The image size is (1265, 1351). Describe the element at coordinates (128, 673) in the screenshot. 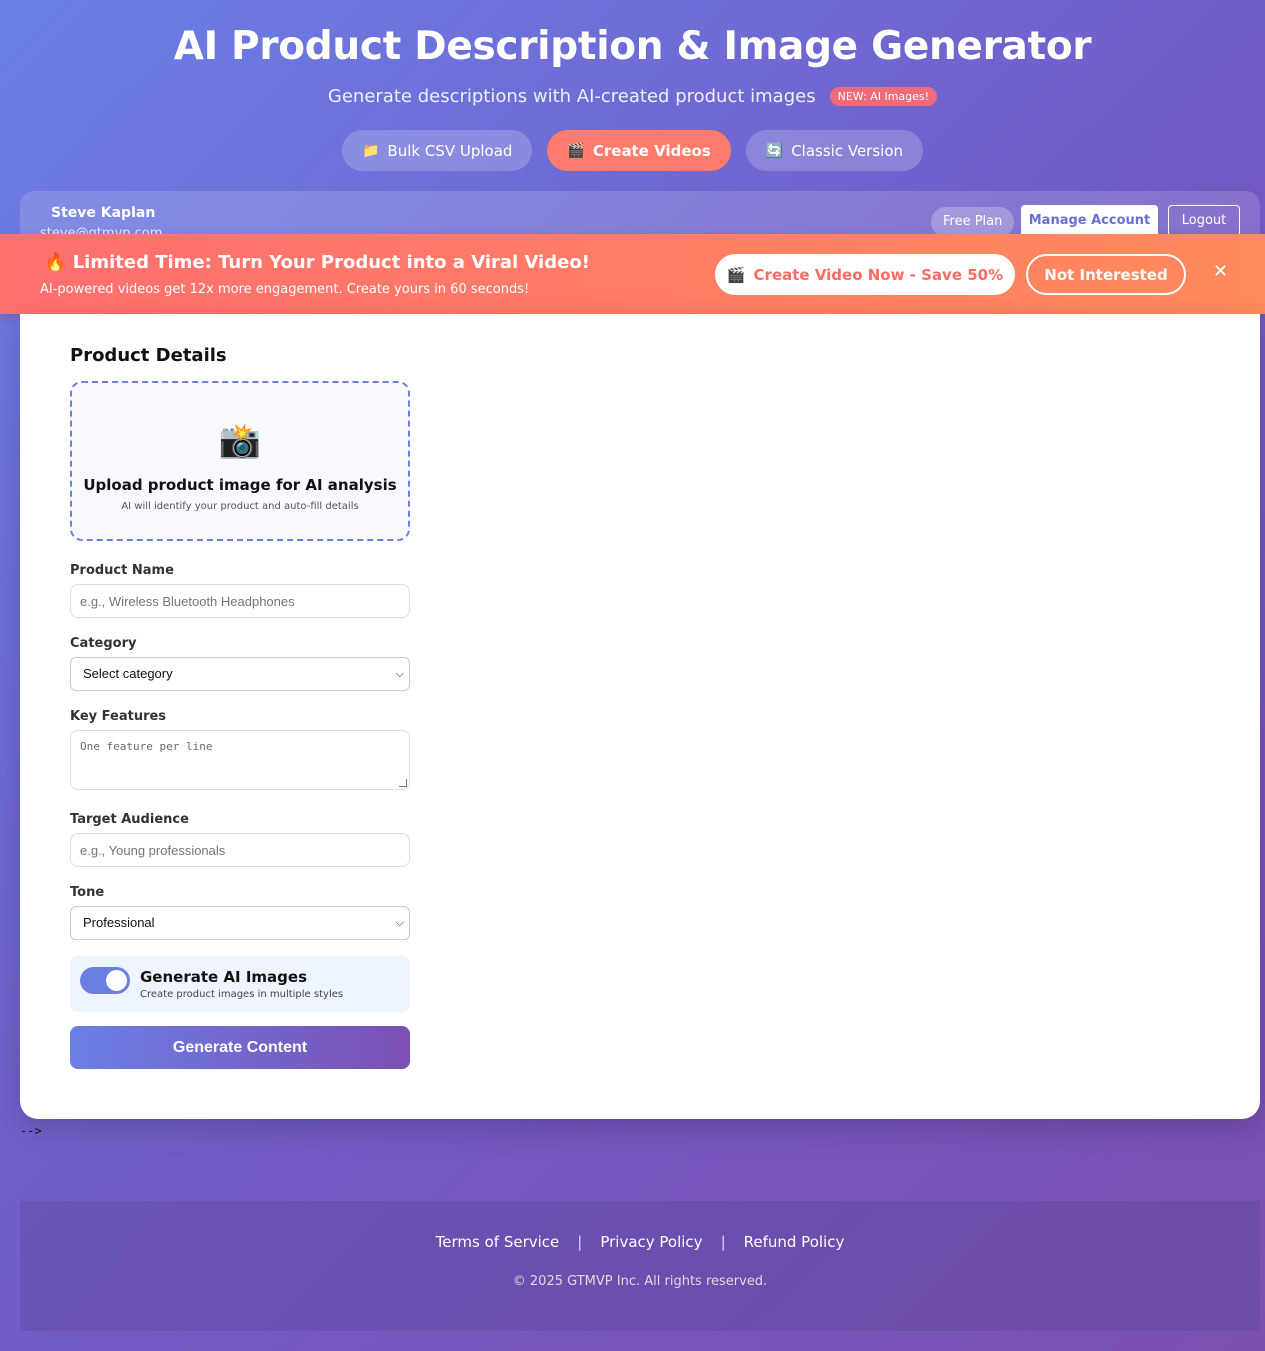

I see `category-select-value: Select category` at that location.